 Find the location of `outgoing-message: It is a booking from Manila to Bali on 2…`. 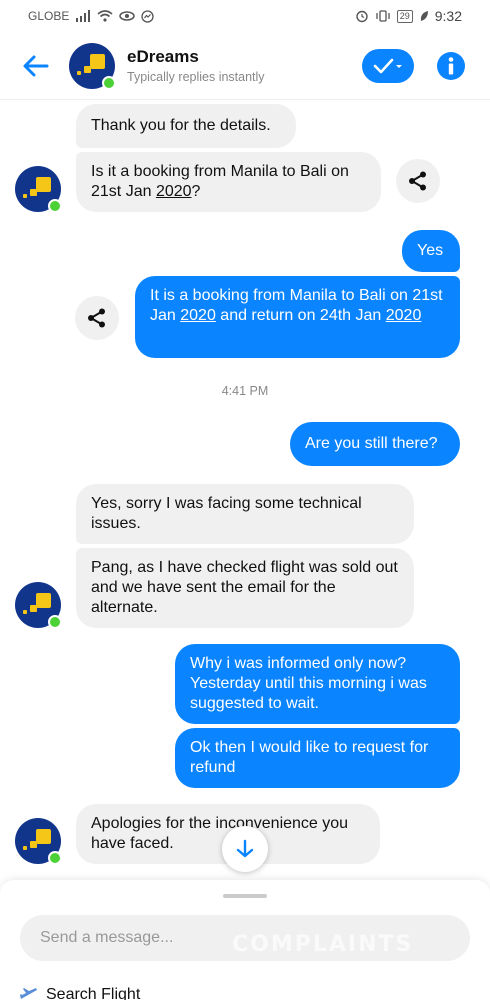

outgoing-message: It is a booking from Manila to Bali on 2… is located at coordinates (297, 317).